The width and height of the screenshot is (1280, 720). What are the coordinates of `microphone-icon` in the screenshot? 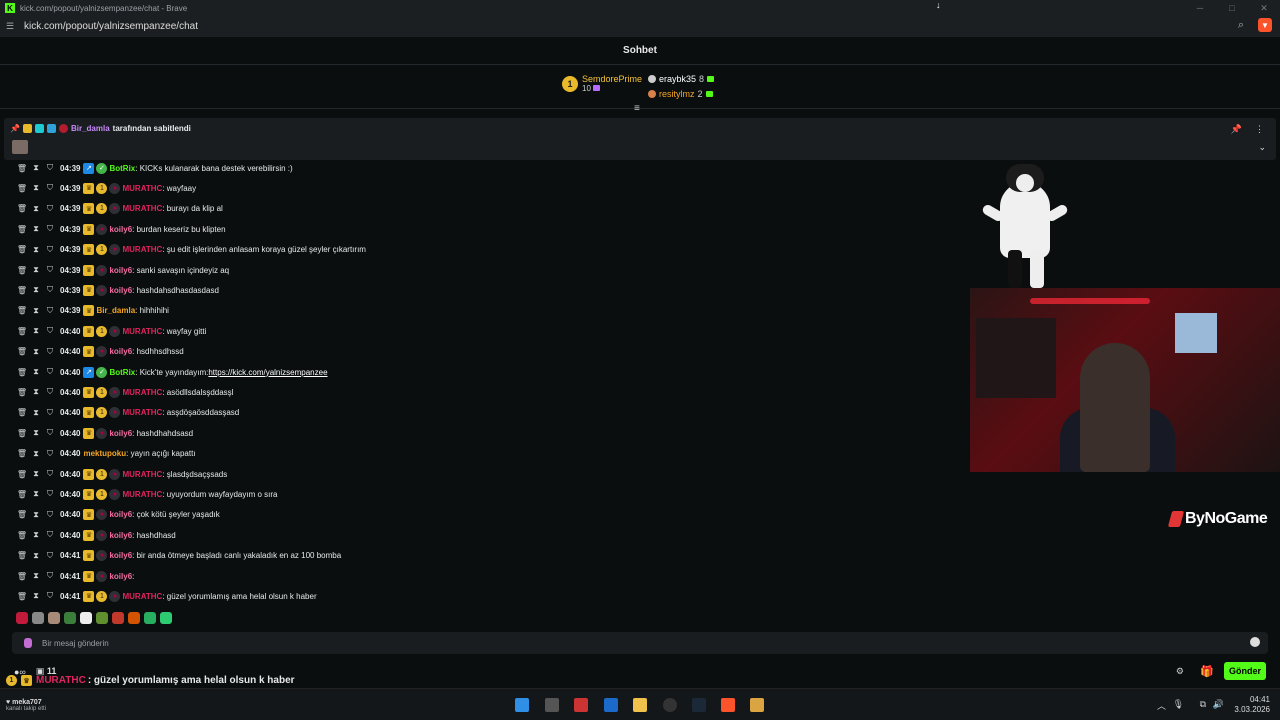 It's located at (28, 643).